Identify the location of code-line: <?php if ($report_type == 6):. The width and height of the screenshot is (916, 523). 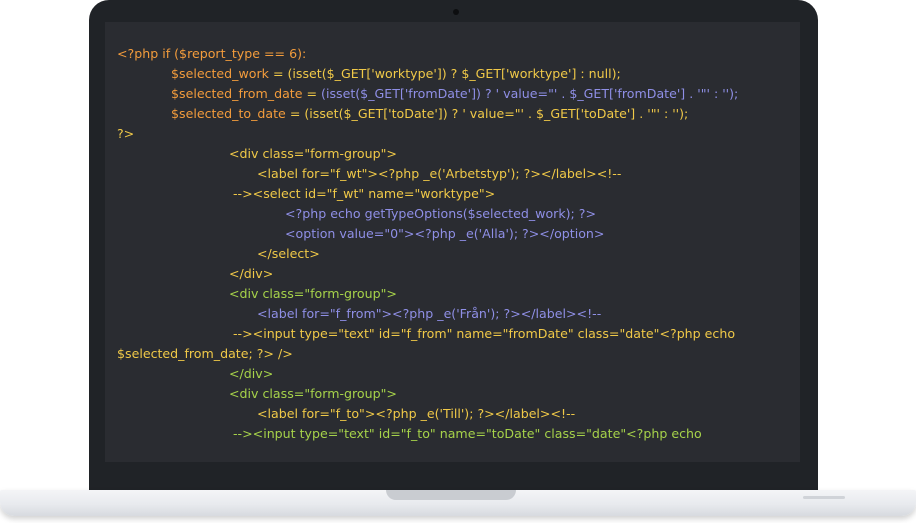
(458, 54).